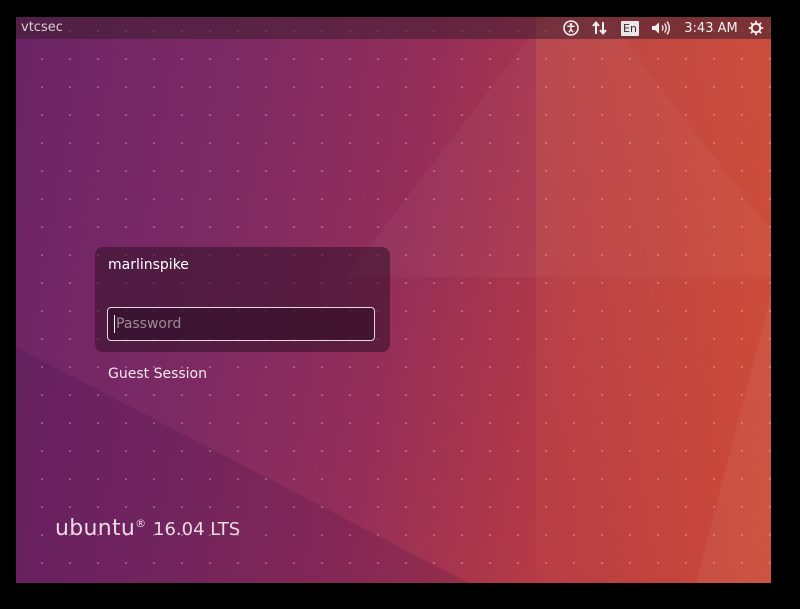 Image resolution: width=800 pixels, height=609 pixels. I want to click on sound-icon, so click(661, 28).